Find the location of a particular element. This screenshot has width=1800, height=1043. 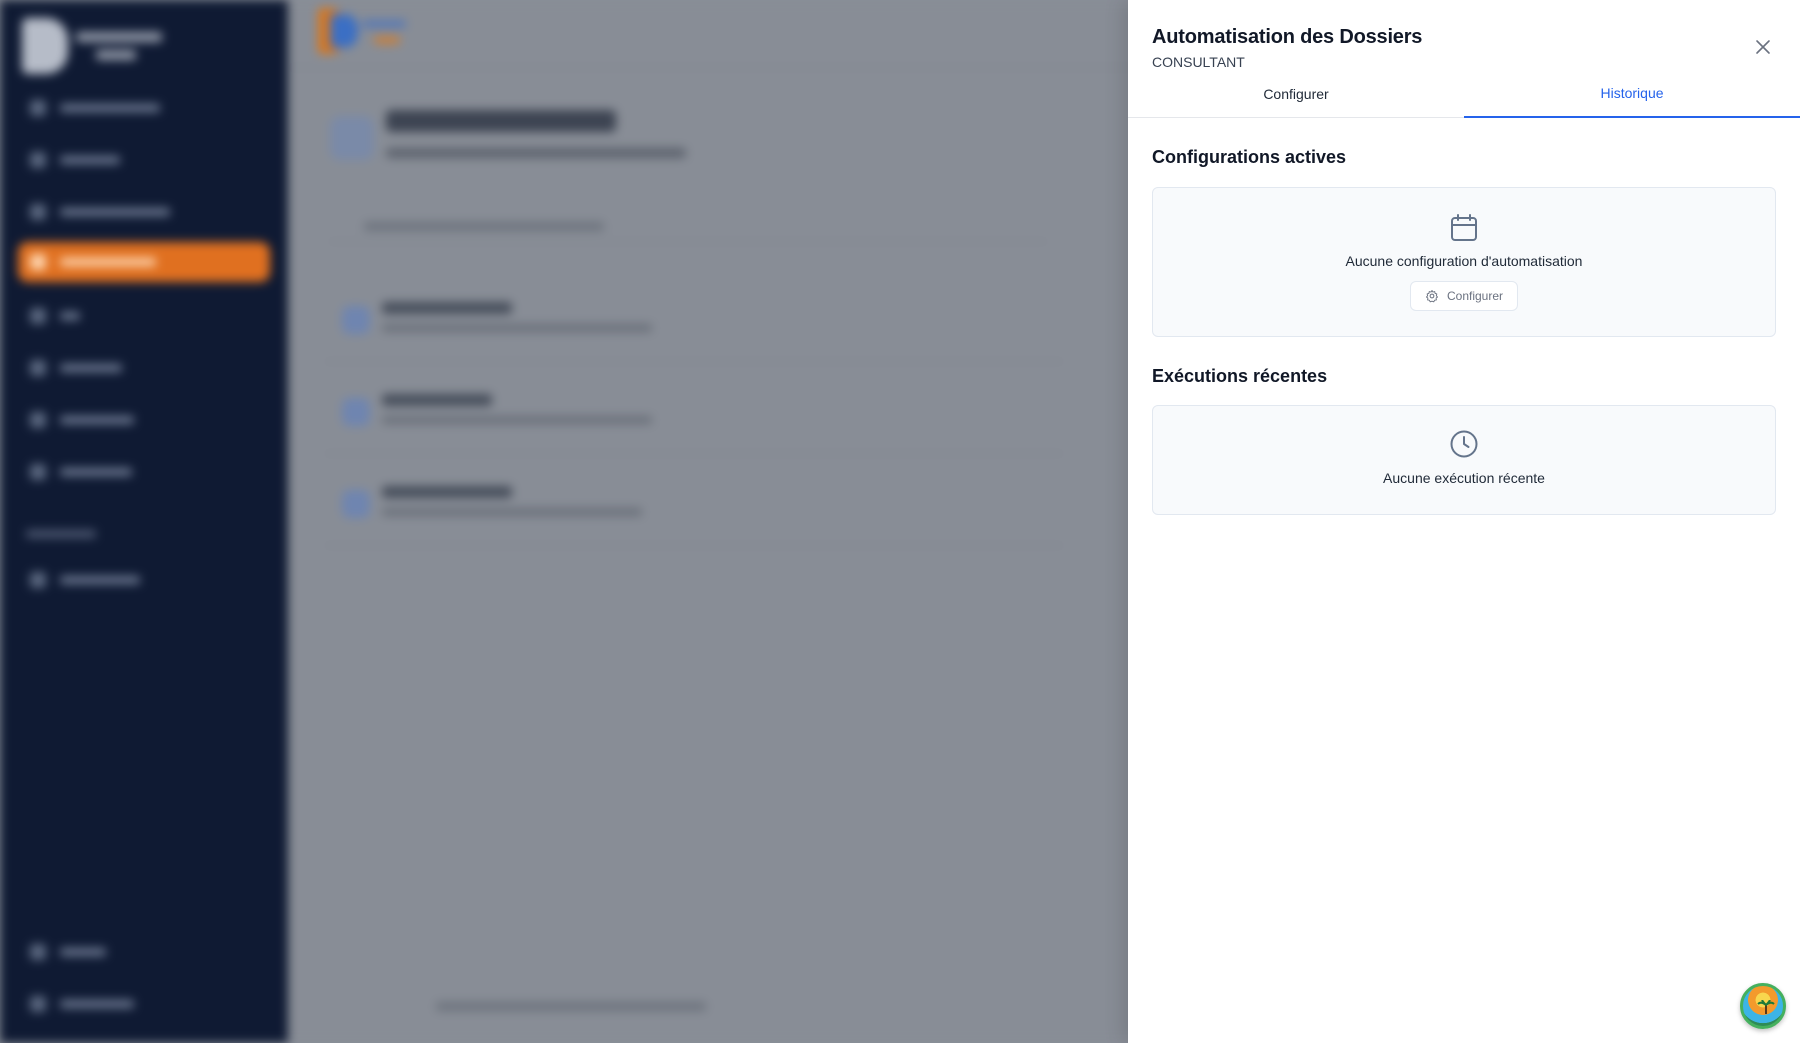

active-configs-title: Configurations actives is located at coordinates (1249, 157).